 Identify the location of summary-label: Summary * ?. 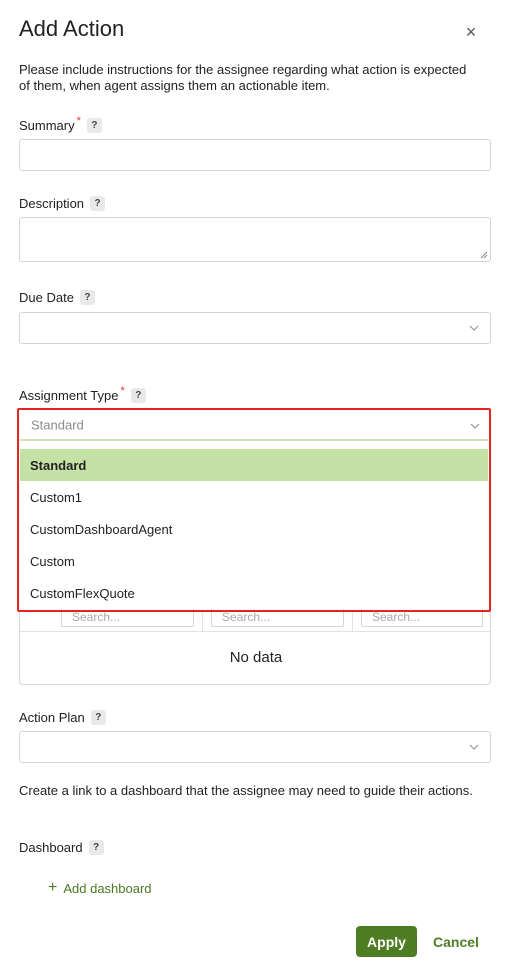
(60, 123).